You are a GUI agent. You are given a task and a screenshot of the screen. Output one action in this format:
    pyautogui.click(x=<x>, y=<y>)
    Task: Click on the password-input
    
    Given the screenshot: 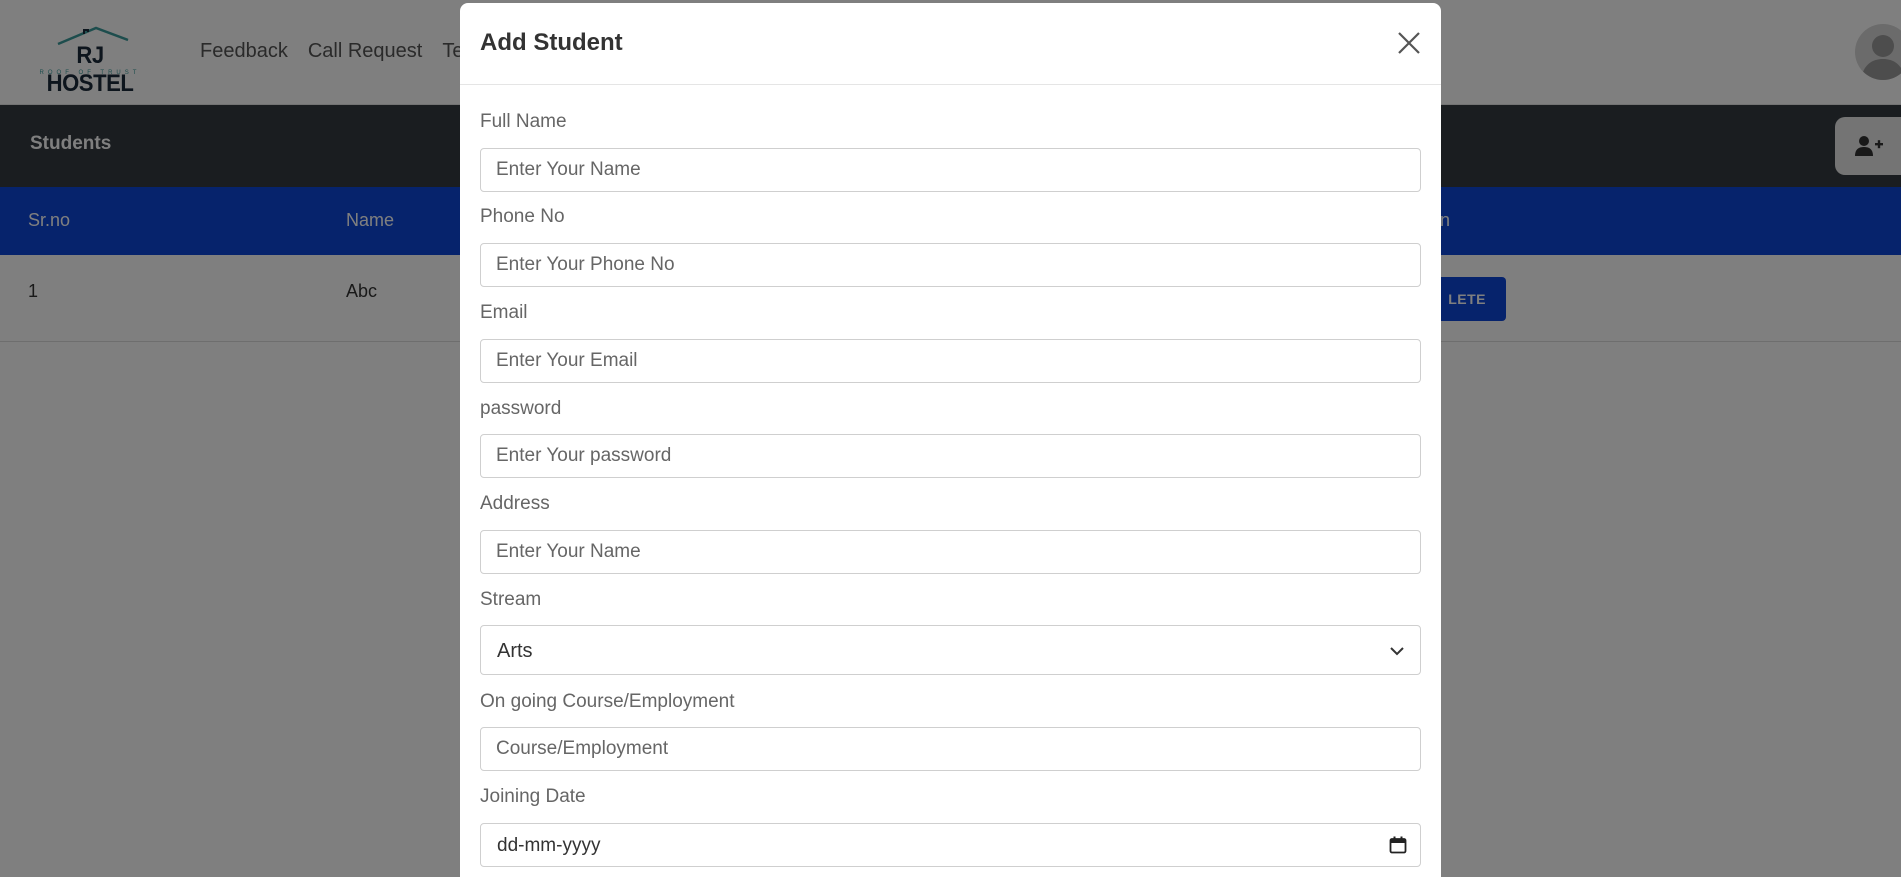 What is the action you would take?
    pyautogui.click(x=950, y=456)
    